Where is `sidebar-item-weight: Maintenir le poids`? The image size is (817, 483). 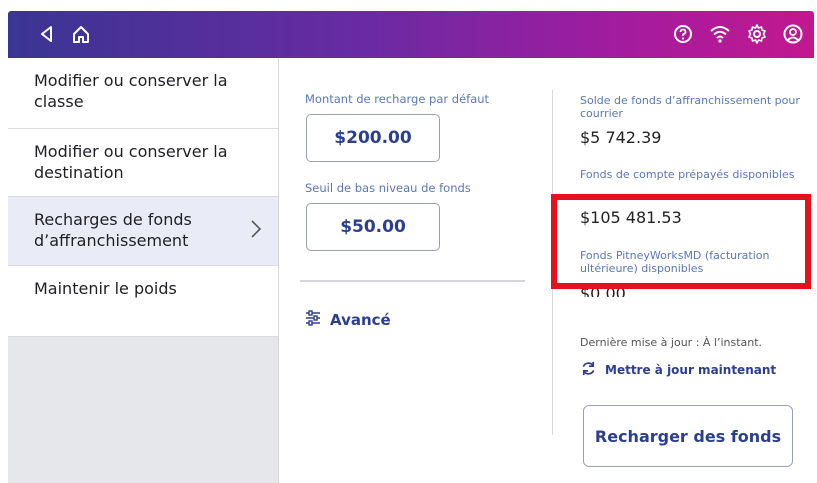
sidebar-item-weight: Maintenir le poids is located at coordinates (143, 301).